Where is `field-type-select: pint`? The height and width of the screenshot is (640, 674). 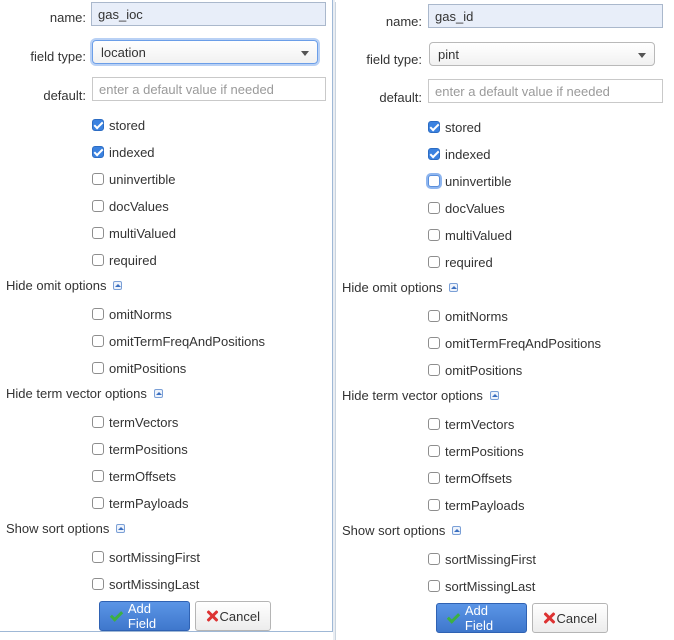
field-type-select: pint is located at coordinates (542, 54).